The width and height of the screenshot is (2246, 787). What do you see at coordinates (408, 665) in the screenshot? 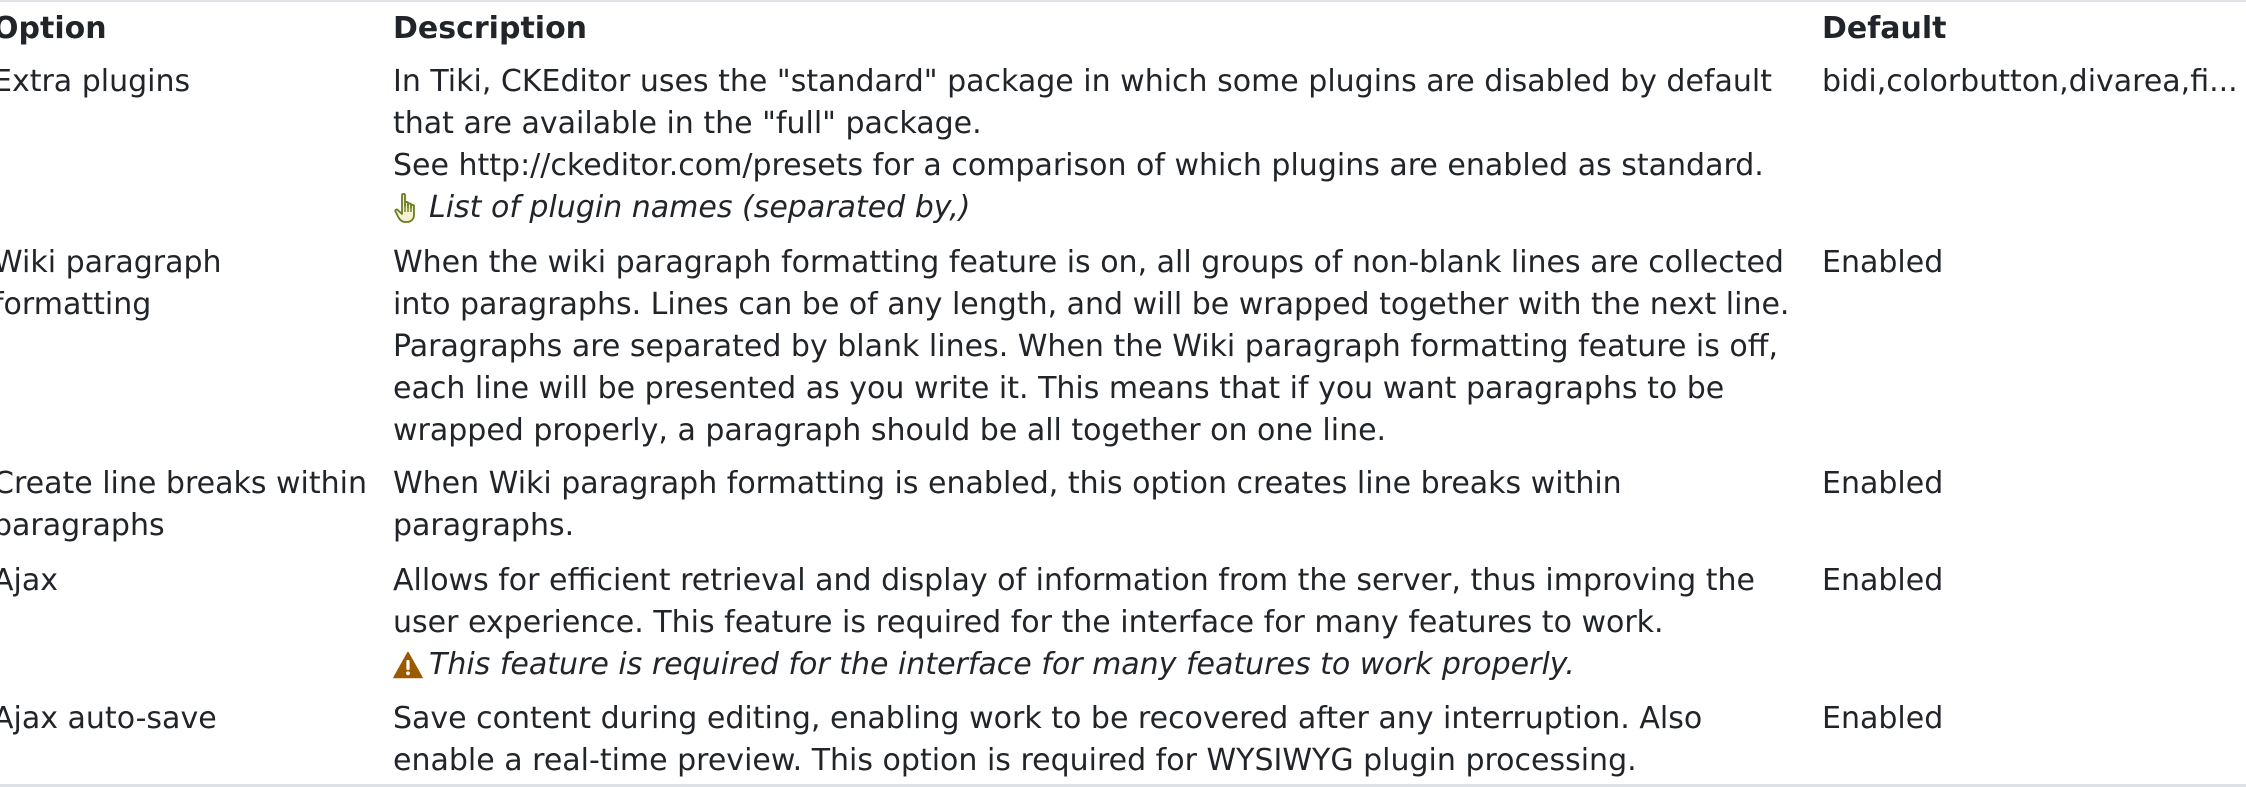
I see `warning-icon` at bounding box center [408, 665].